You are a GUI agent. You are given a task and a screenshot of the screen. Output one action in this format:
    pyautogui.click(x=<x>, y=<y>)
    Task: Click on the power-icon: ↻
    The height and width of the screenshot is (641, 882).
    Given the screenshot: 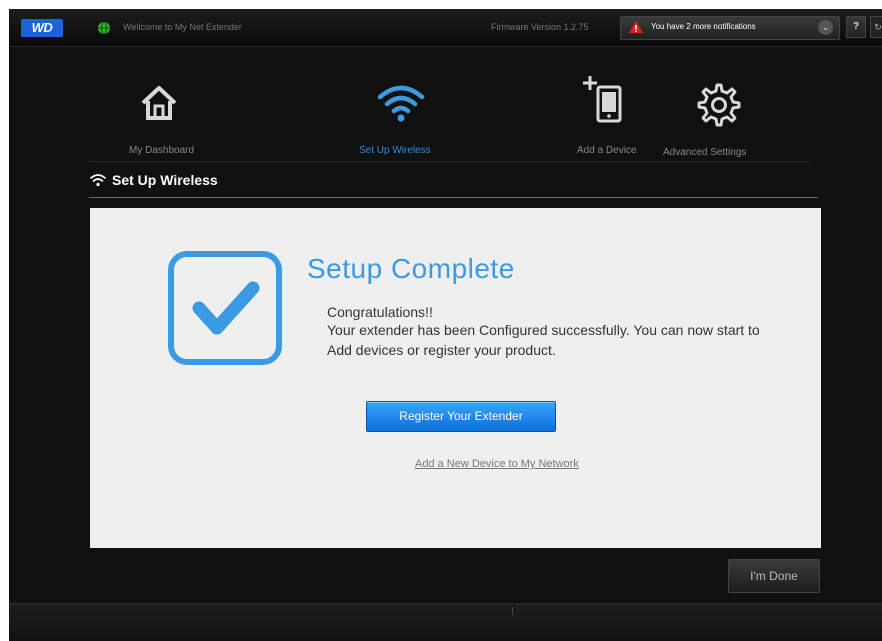 What is the action you would take?
    pyautogui.click(x=876, y=27)
    